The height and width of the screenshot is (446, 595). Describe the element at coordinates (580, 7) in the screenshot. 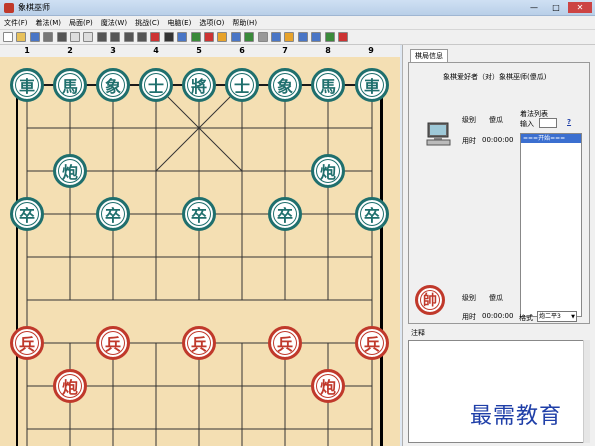

I see `close-button: ✕` at that location.